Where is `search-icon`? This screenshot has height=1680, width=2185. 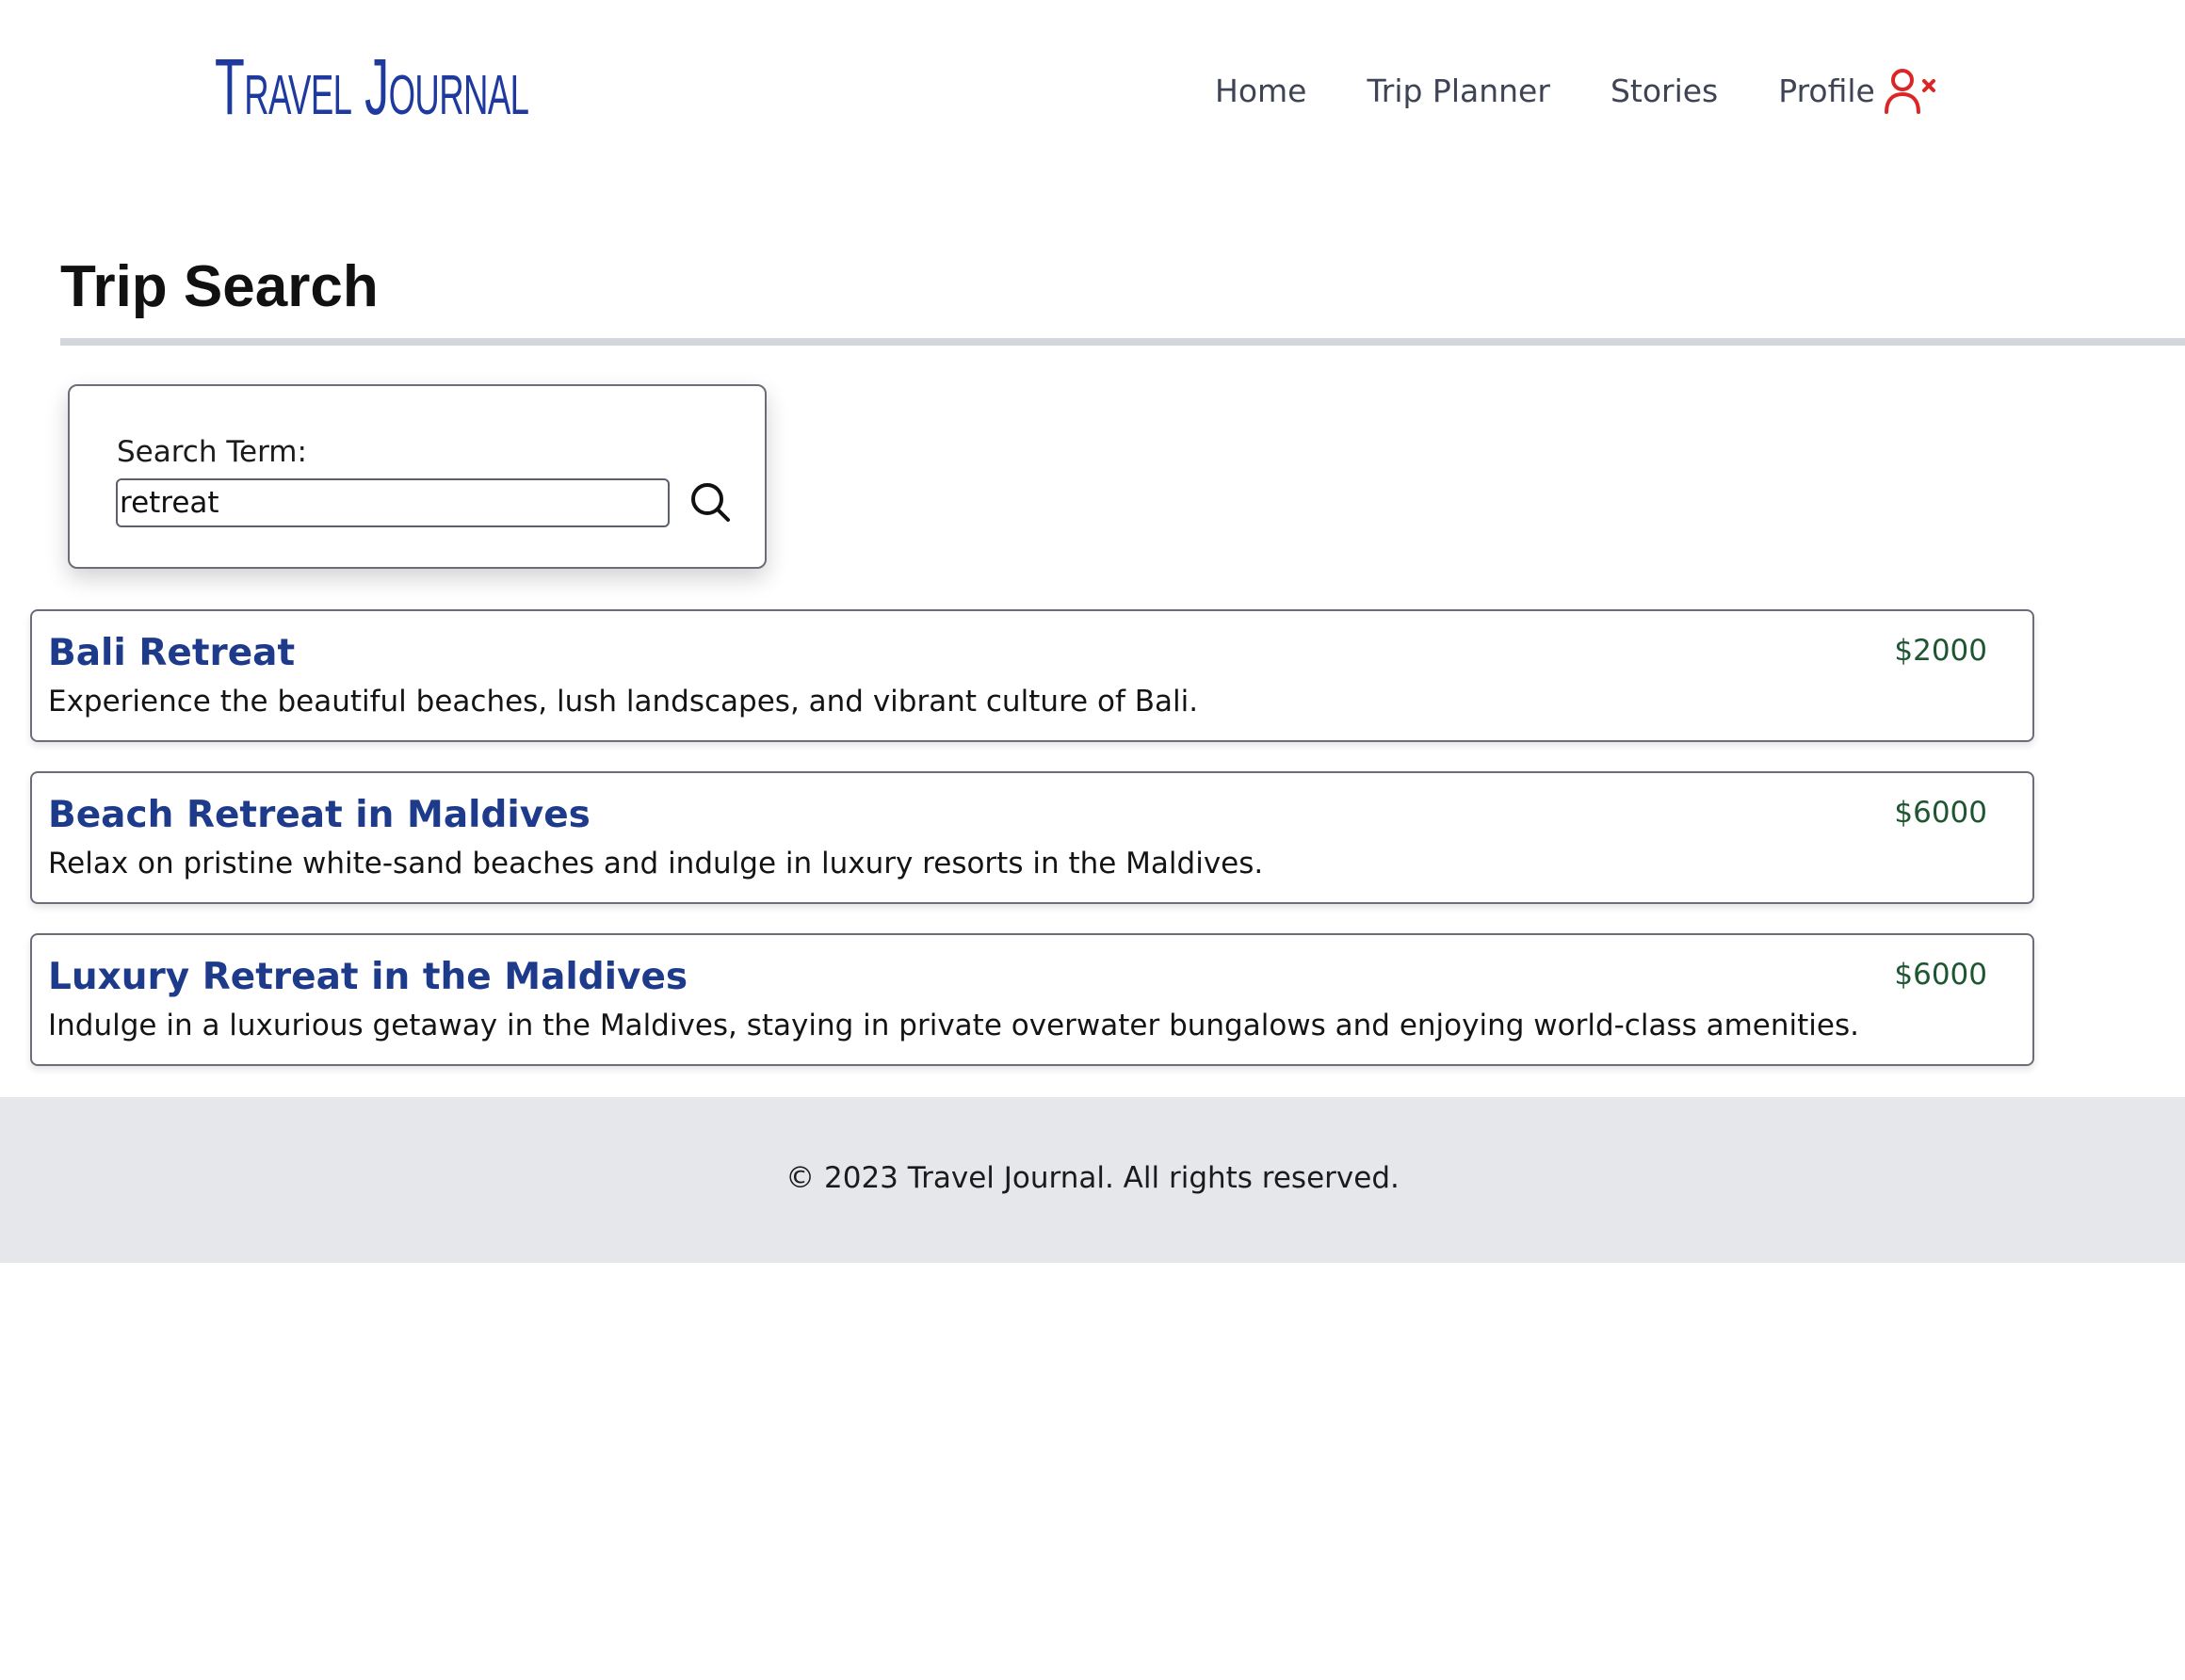
search-icon is located at coordinates (710, 503).